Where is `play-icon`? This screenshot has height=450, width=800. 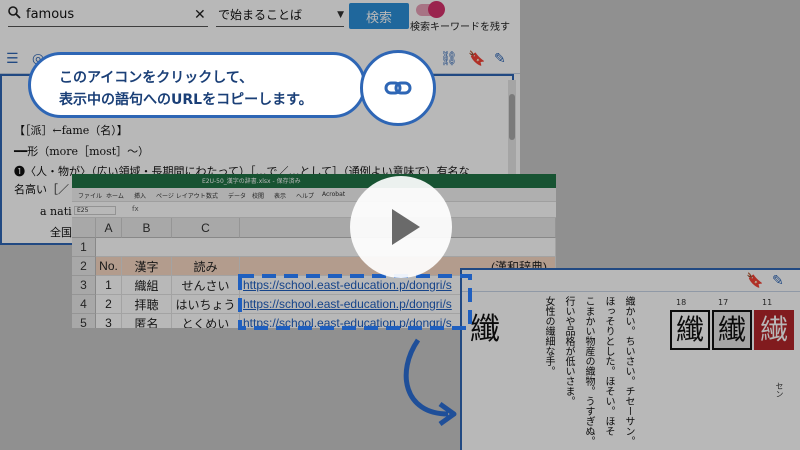 play-icon is located at coordinates (401, 227).